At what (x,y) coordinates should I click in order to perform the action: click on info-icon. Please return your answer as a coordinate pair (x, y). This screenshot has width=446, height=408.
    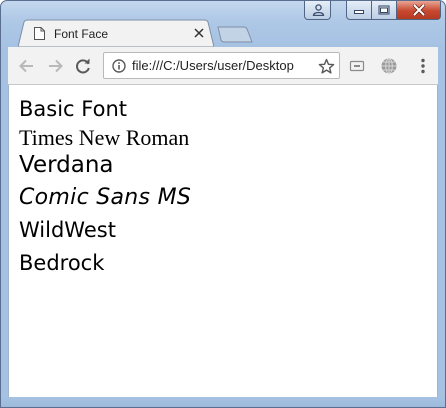
    Looking at the image, I should click on (119, 66).